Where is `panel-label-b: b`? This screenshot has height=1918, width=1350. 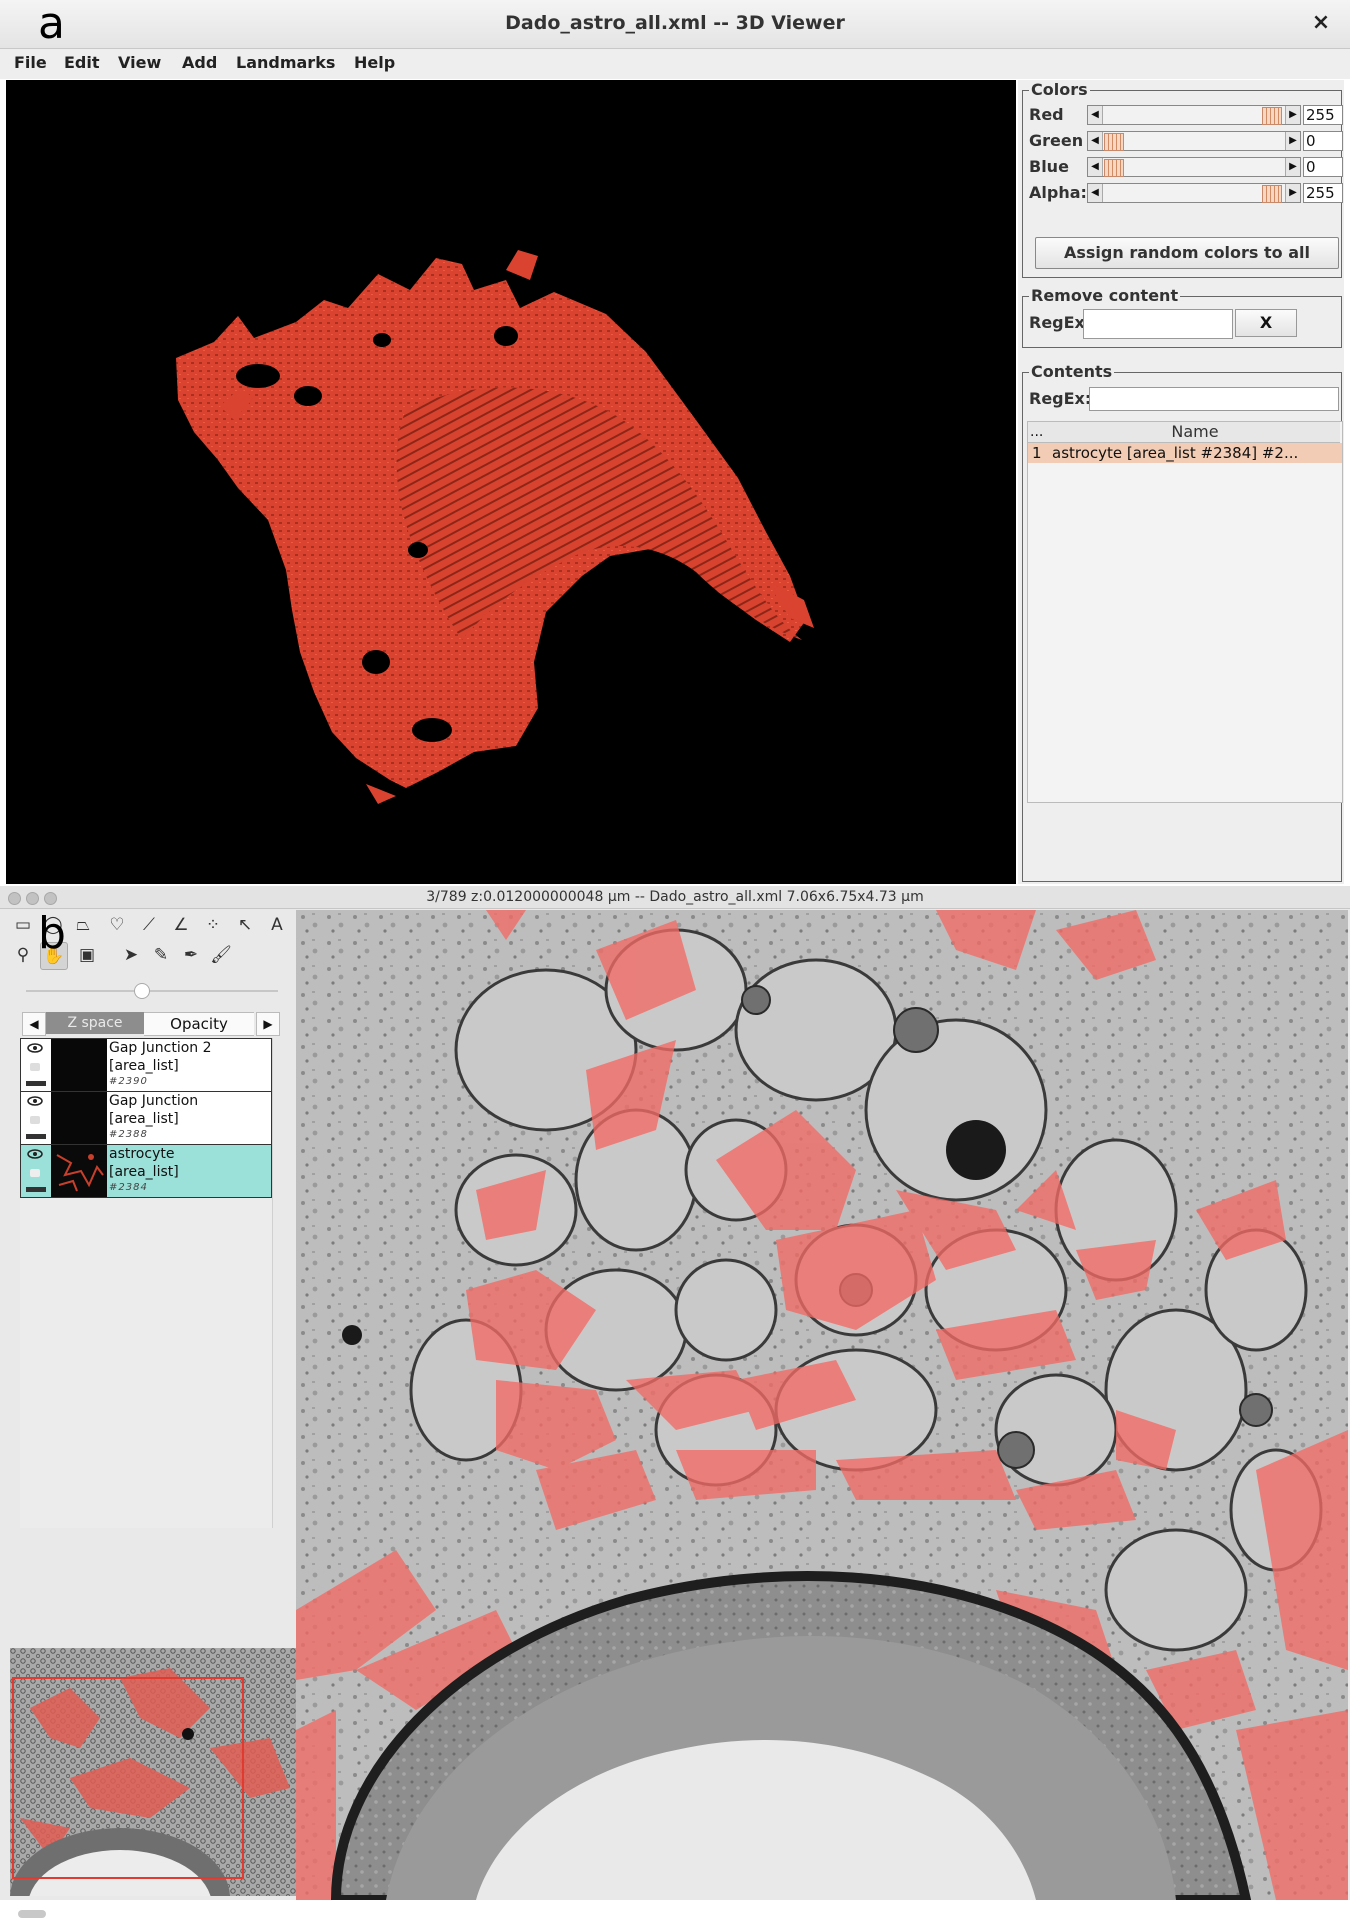 panel-label-b: b is located at coordinates (52, 933).